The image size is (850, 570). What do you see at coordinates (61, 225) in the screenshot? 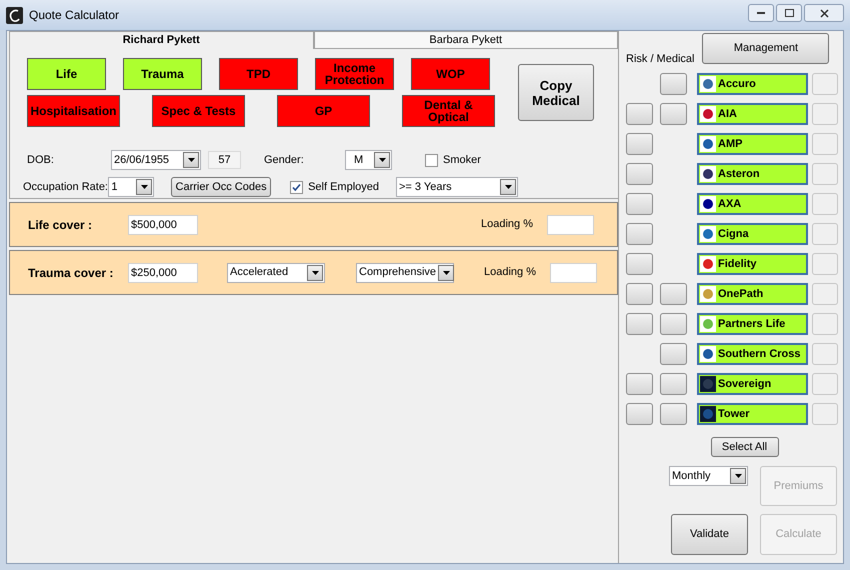
I see `cover-label: Life cover :` at bounding box center [61, 225].